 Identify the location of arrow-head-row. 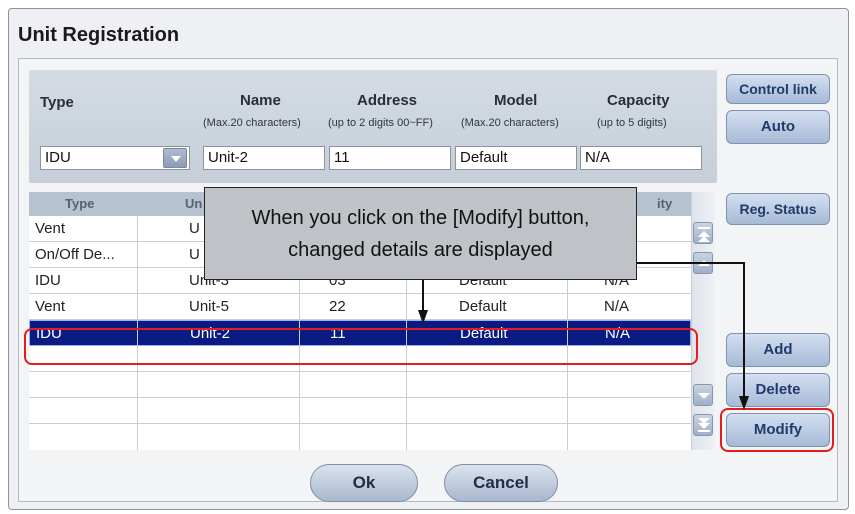
(423, 317).